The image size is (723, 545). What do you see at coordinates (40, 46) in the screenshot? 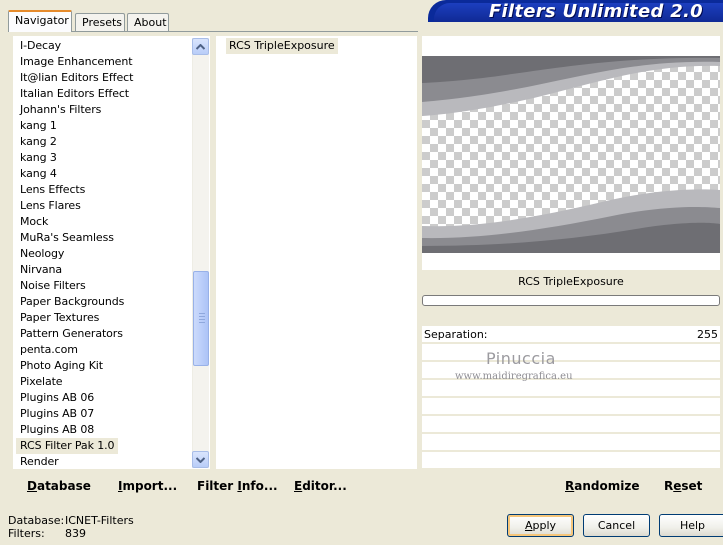
I see `category-item: I-Decay` at bounding box center [40, 46].